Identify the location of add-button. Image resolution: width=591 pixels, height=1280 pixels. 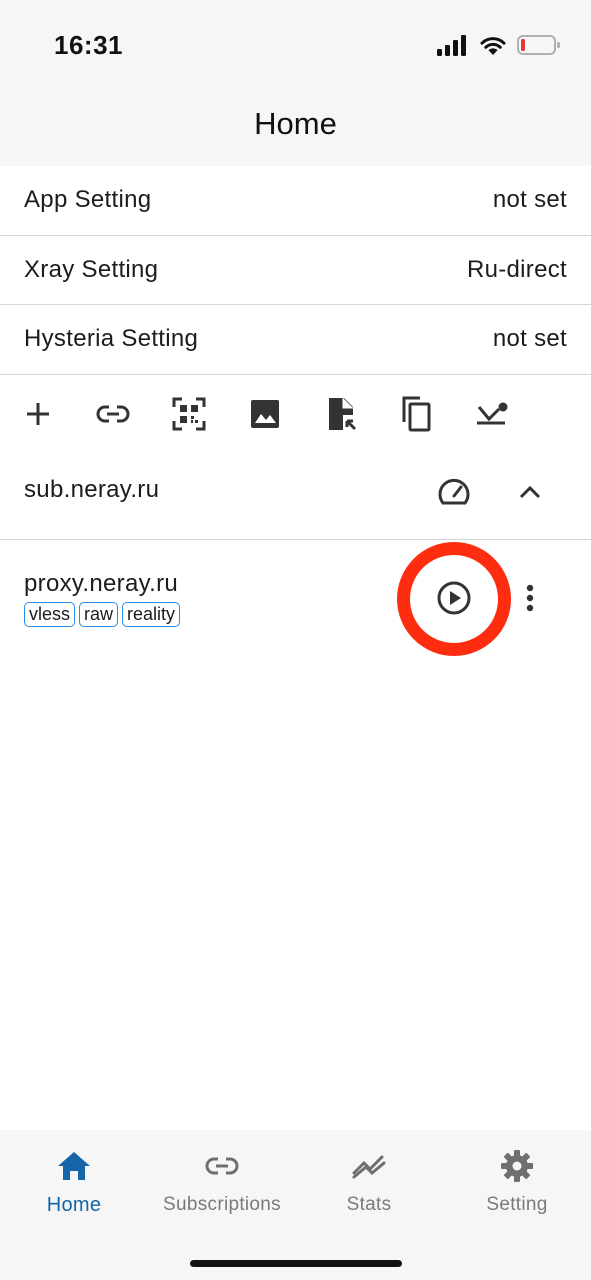
(38, 414).